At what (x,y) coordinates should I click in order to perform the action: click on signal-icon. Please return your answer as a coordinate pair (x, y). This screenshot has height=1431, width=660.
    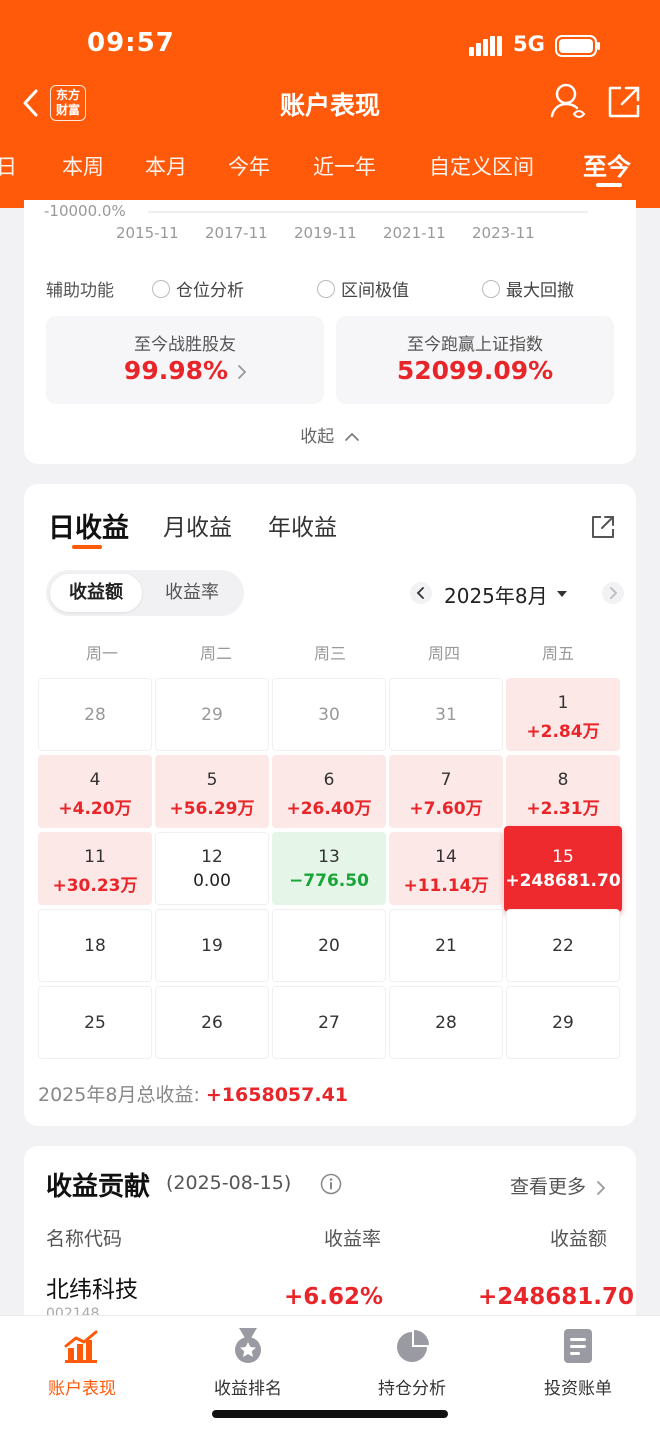
    Looking at the image, I should click on (485, 46).